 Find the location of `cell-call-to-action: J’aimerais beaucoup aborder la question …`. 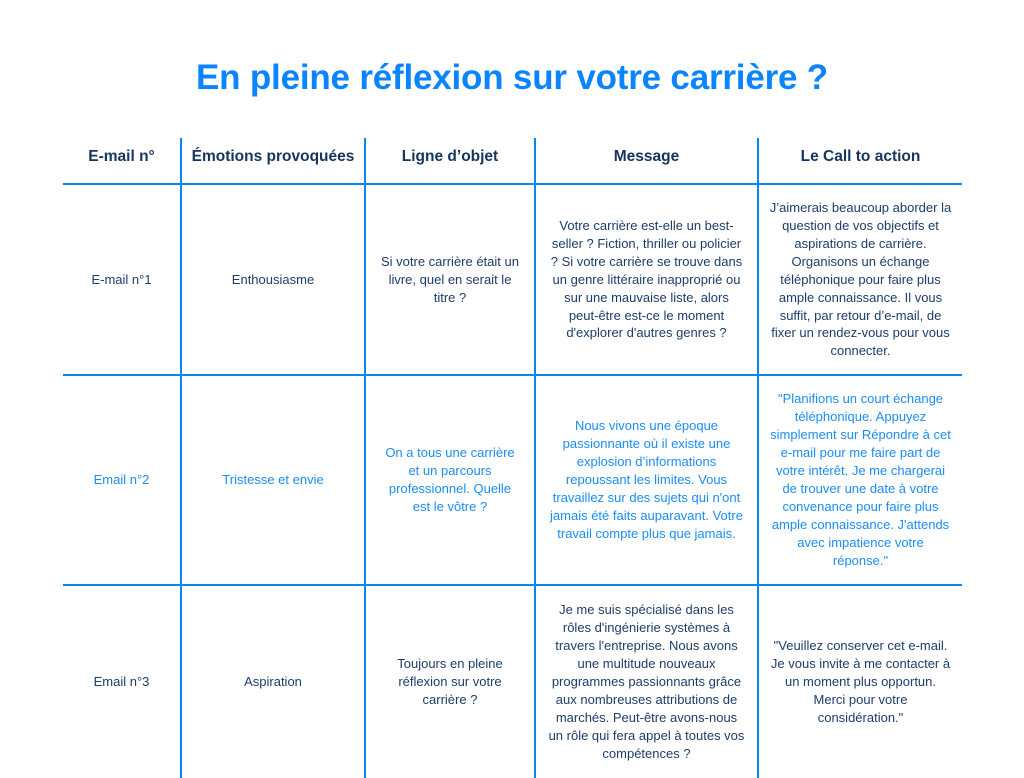

cell-call-to-action: J’aimerais beaucoup aborder la question … is located at coordinates (860, 280).